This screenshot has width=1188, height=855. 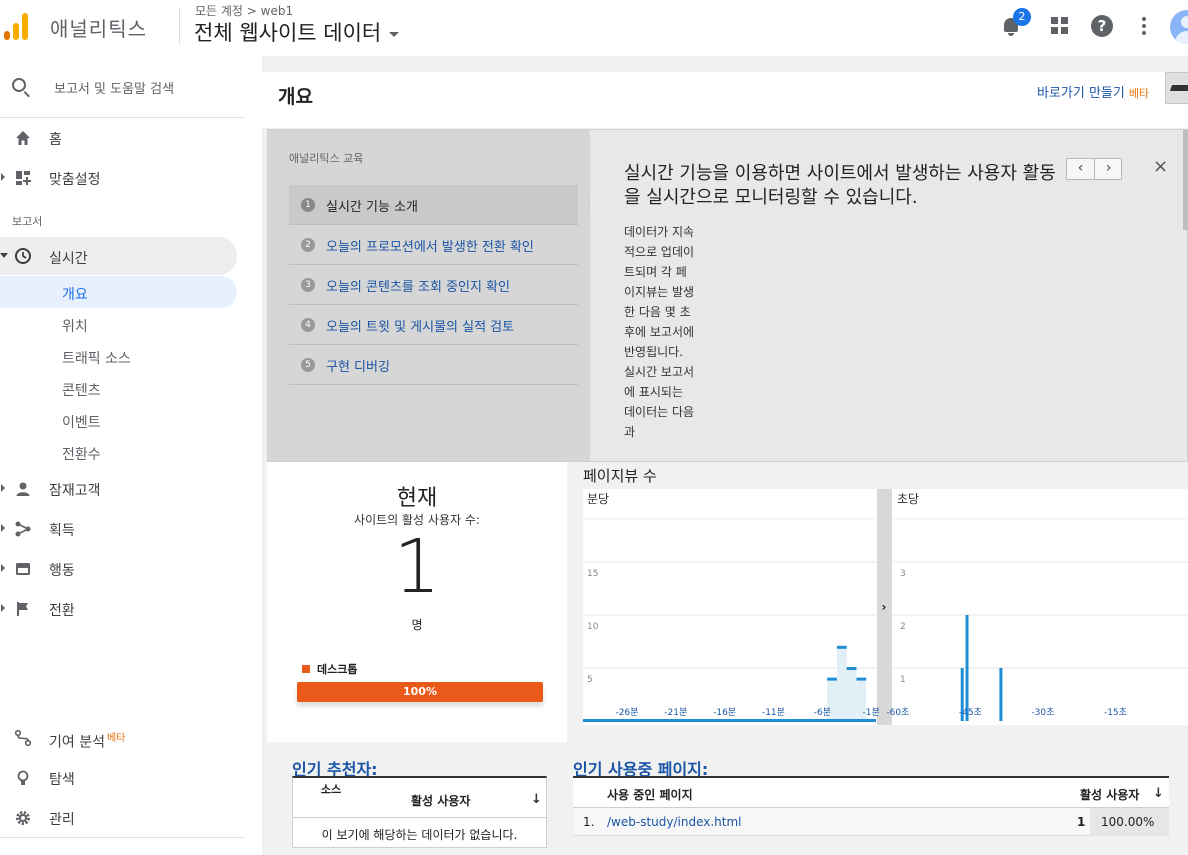 I want to click on page-title: 개요, so click(x=295, y=97).